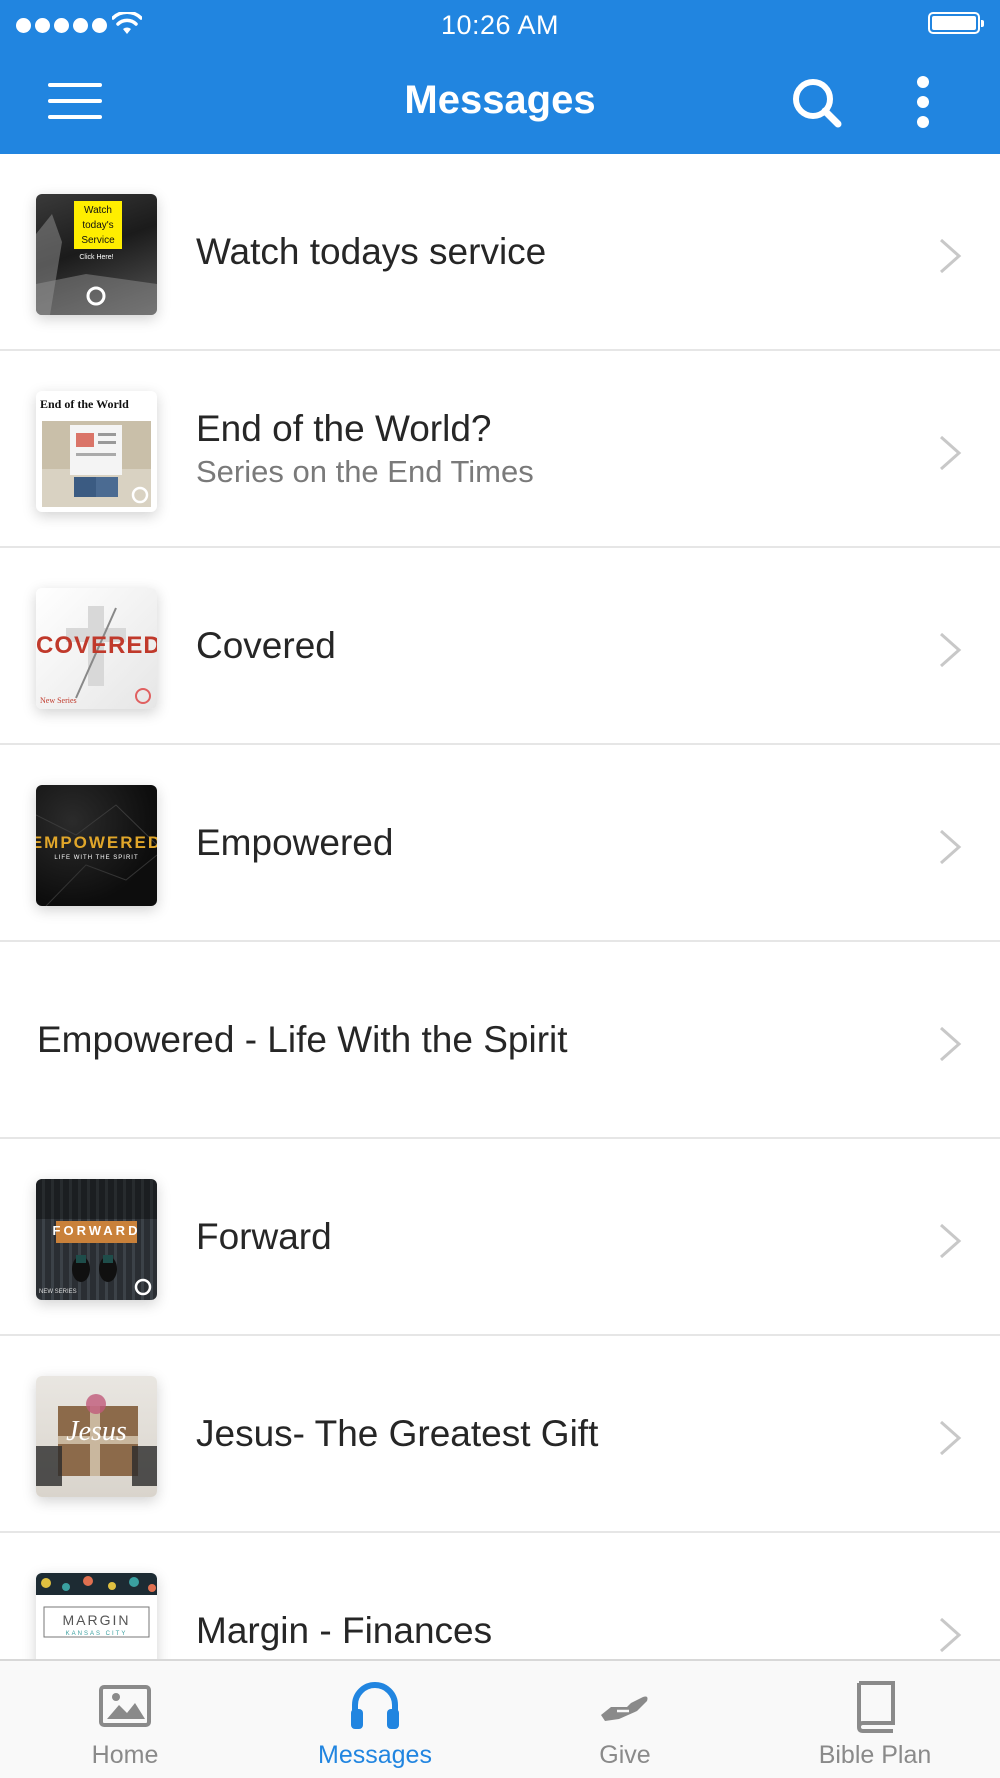  I want to click on list-item: Empowered - Life With the Spirit, so click(500, 1040).